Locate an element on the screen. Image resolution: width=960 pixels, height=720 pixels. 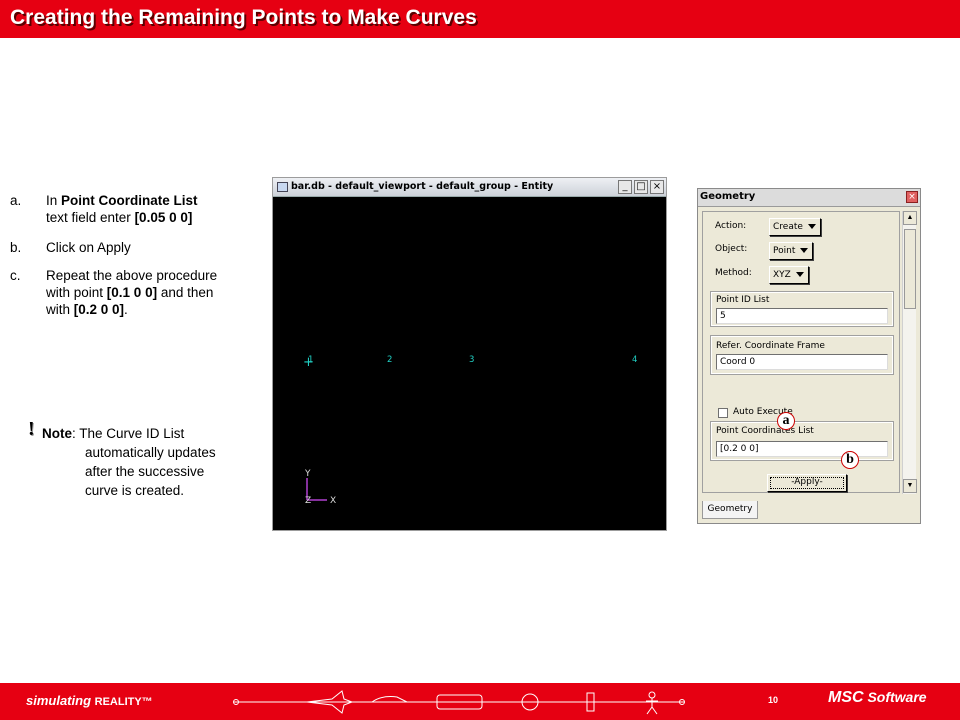
axis-x-label: X is located at coordinates (333, 501).